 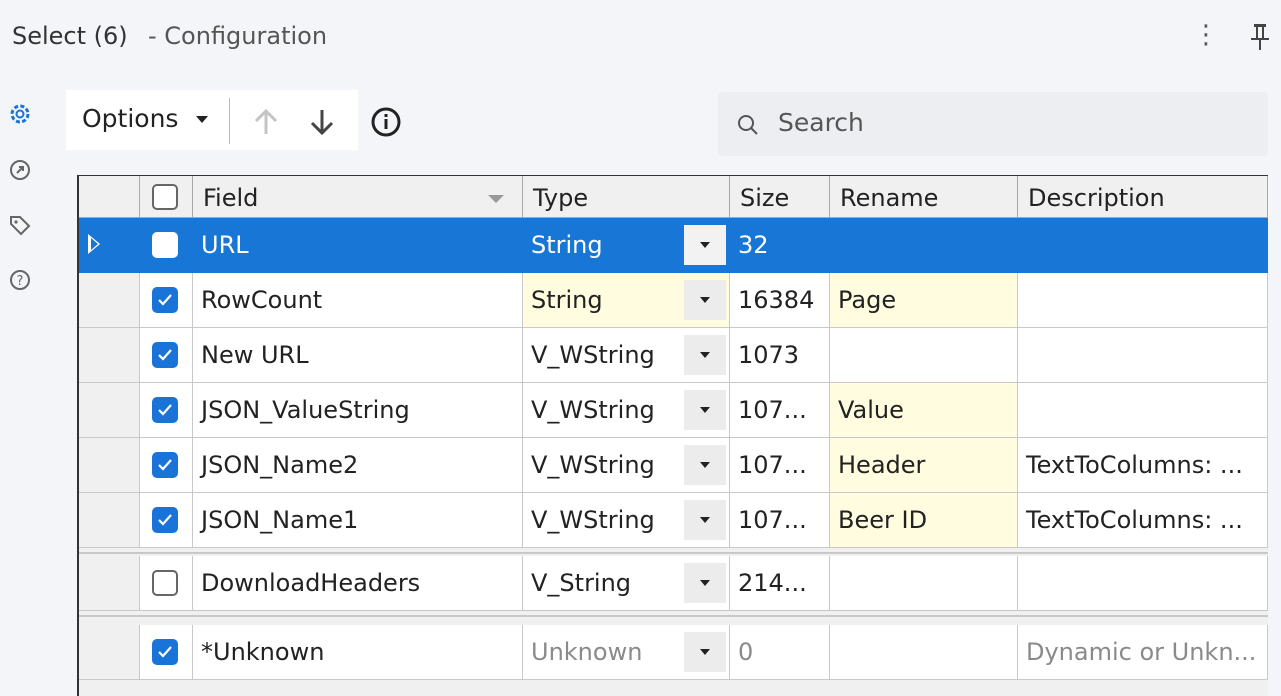 I want to click on options-menu: Options, so click(x=130, y=118).